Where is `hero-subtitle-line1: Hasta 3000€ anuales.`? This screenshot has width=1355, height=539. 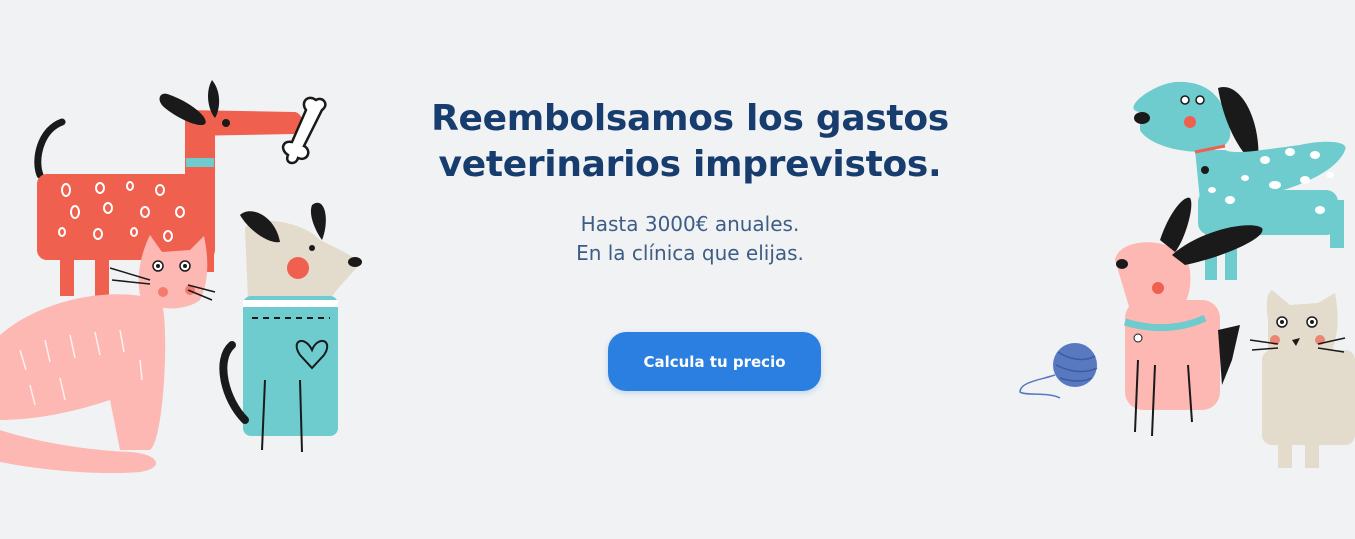
hero-subtitle-line1: Hasta 3000€ anuales. is located at coordinates (690, 224).